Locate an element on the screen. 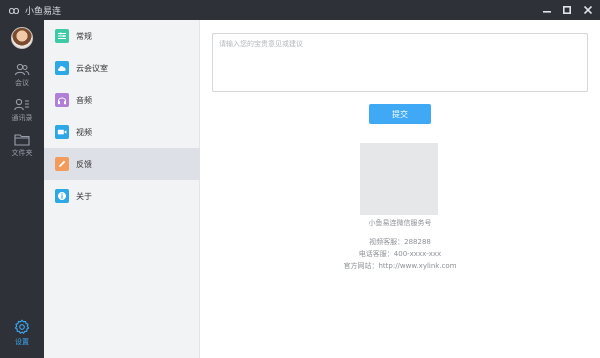 This screenshot has width=600, height=358. general-icon is located at coordinates (62, 36).